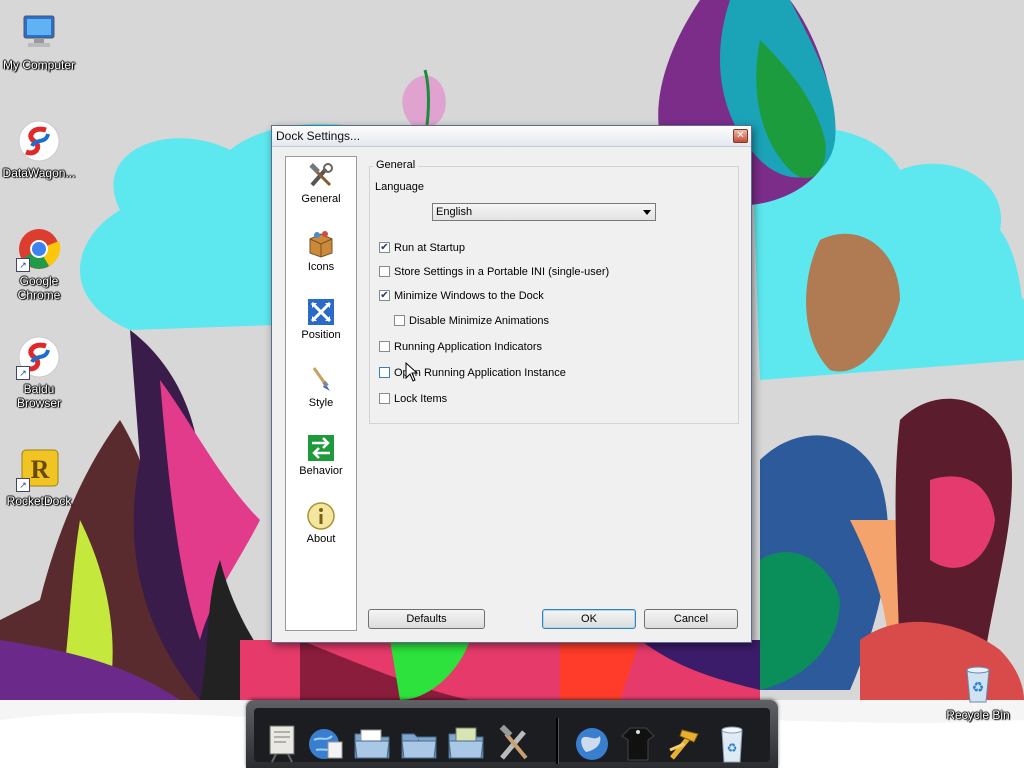  What do you see at coordinates (399, 187) in the screenshot?
I see `language-label: Language` at bounding box center [399, 187].